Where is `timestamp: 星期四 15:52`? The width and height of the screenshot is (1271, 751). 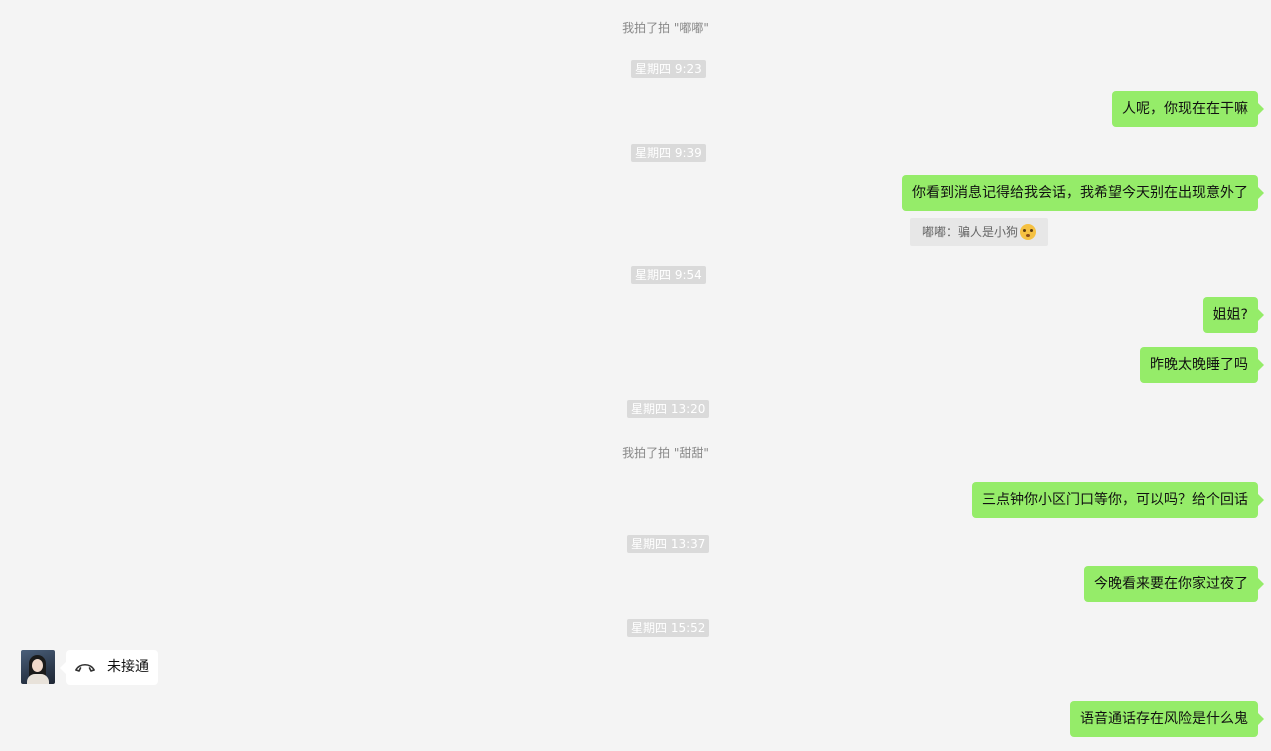 timestamp: 星期四 15:52 is located at coordinates (668, 628).